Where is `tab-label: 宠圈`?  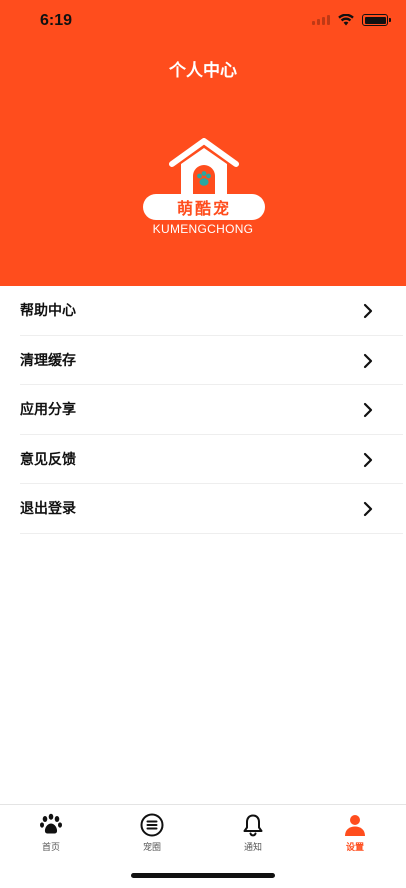
tab-label: 宠圈 is located at coordinates (151, 848).